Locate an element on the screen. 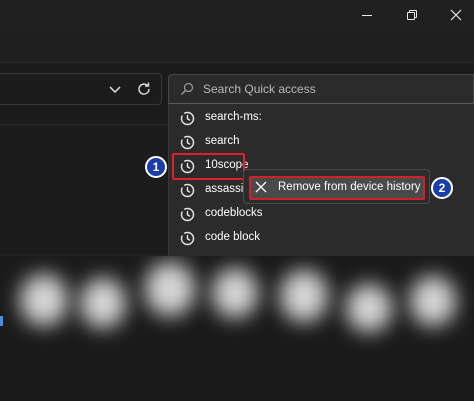  search-icon is located at coordinates (187, 88).